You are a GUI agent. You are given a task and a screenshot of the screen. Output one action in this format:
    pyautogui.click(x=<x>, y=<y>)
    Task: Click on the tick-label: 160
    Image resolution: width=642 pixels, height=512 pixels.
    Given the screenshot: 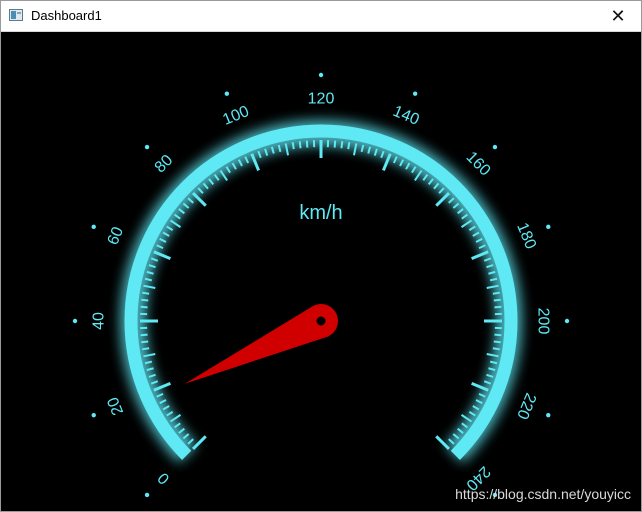 What is the action you would take?
    pyautogui.click(x=478, y=164)
    